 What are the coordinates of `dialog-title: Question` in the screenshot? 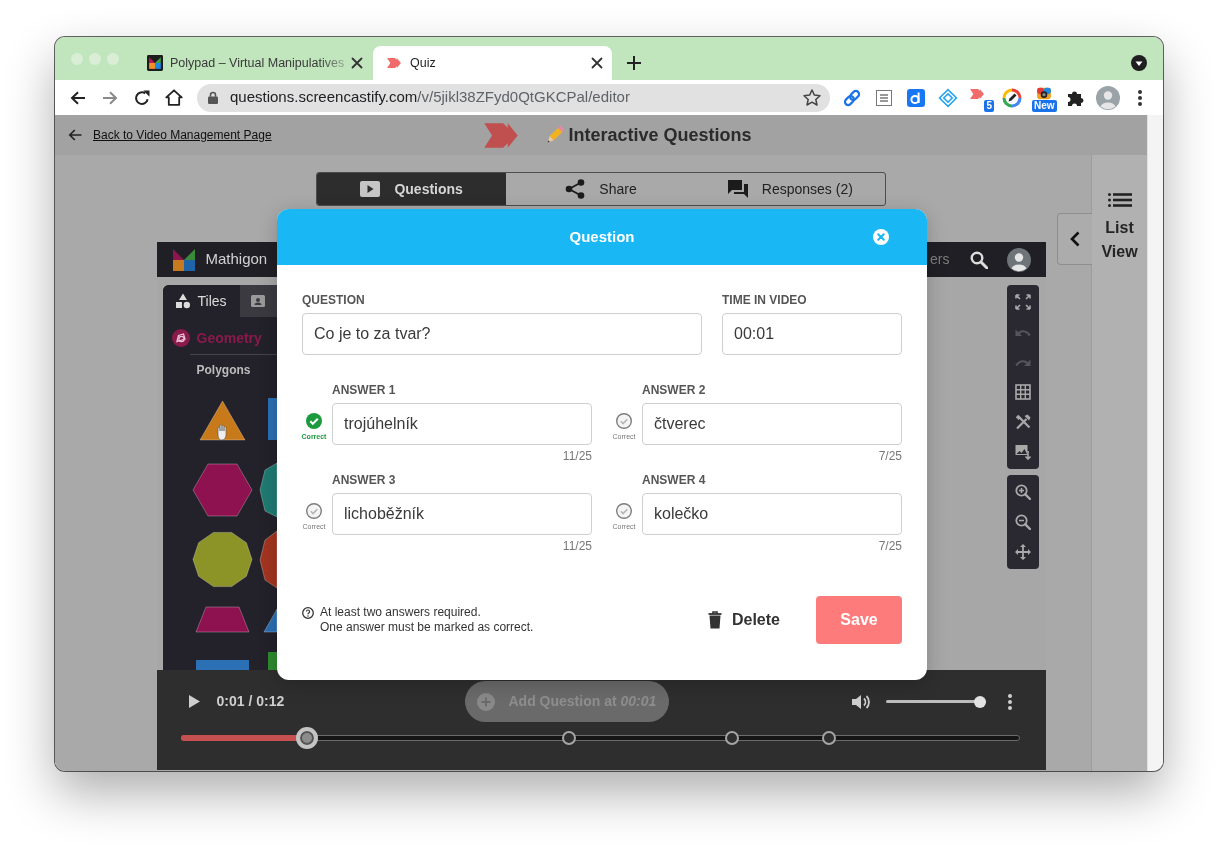 It's located at (602, 236).